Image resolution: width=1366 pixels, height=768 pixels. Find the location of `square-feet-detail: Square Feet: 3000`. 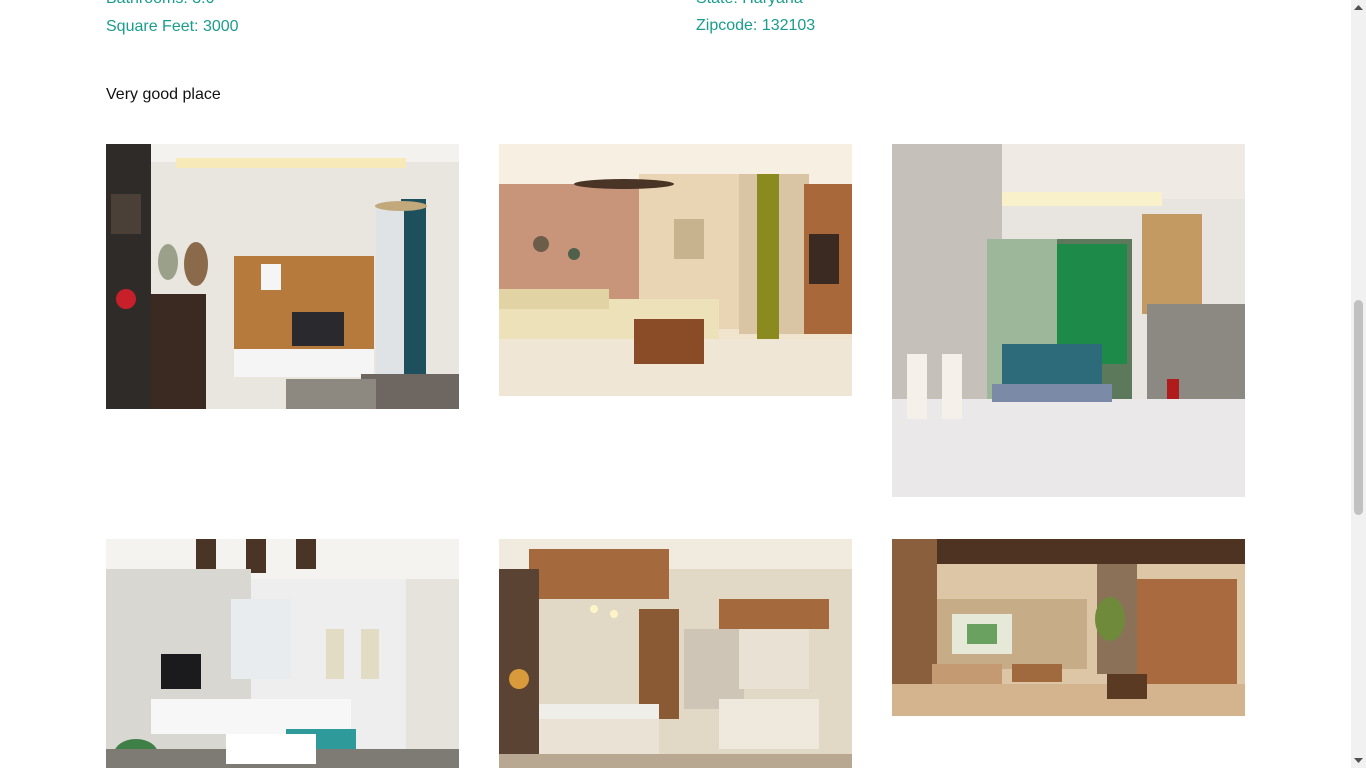

square-feet-detail: Square Feet: 3000 is located at coordinates (172, 26).